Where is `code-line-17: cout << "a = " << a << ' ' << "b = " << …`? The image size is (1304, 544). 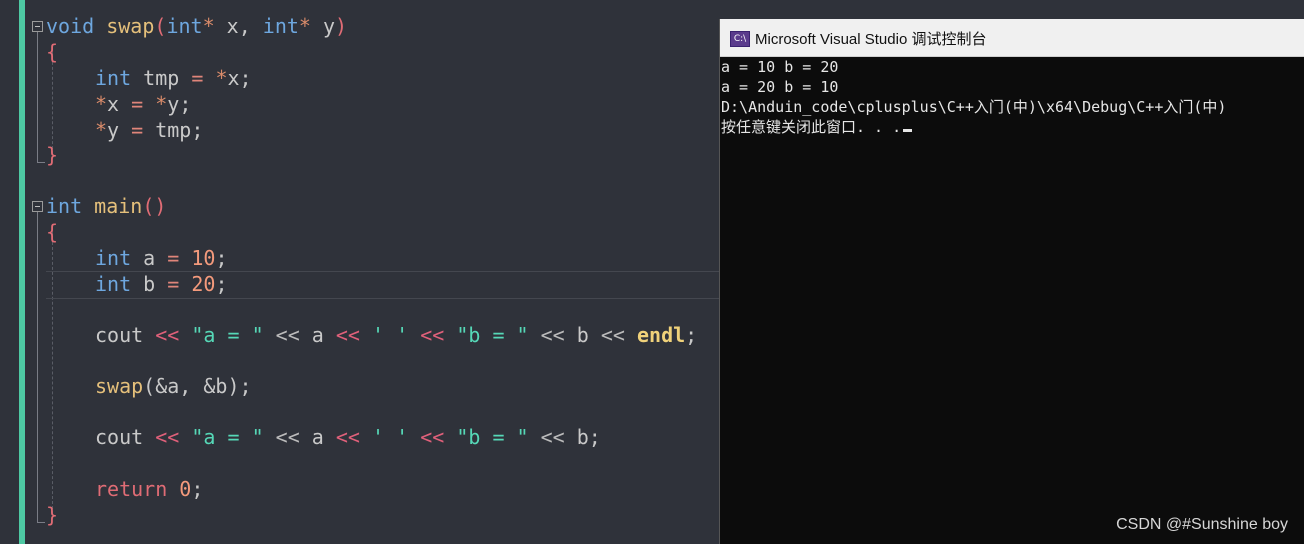 code-line-17: cout << "a = " << a << ' ' << "b = " << … is located at coordinates (348, 437).